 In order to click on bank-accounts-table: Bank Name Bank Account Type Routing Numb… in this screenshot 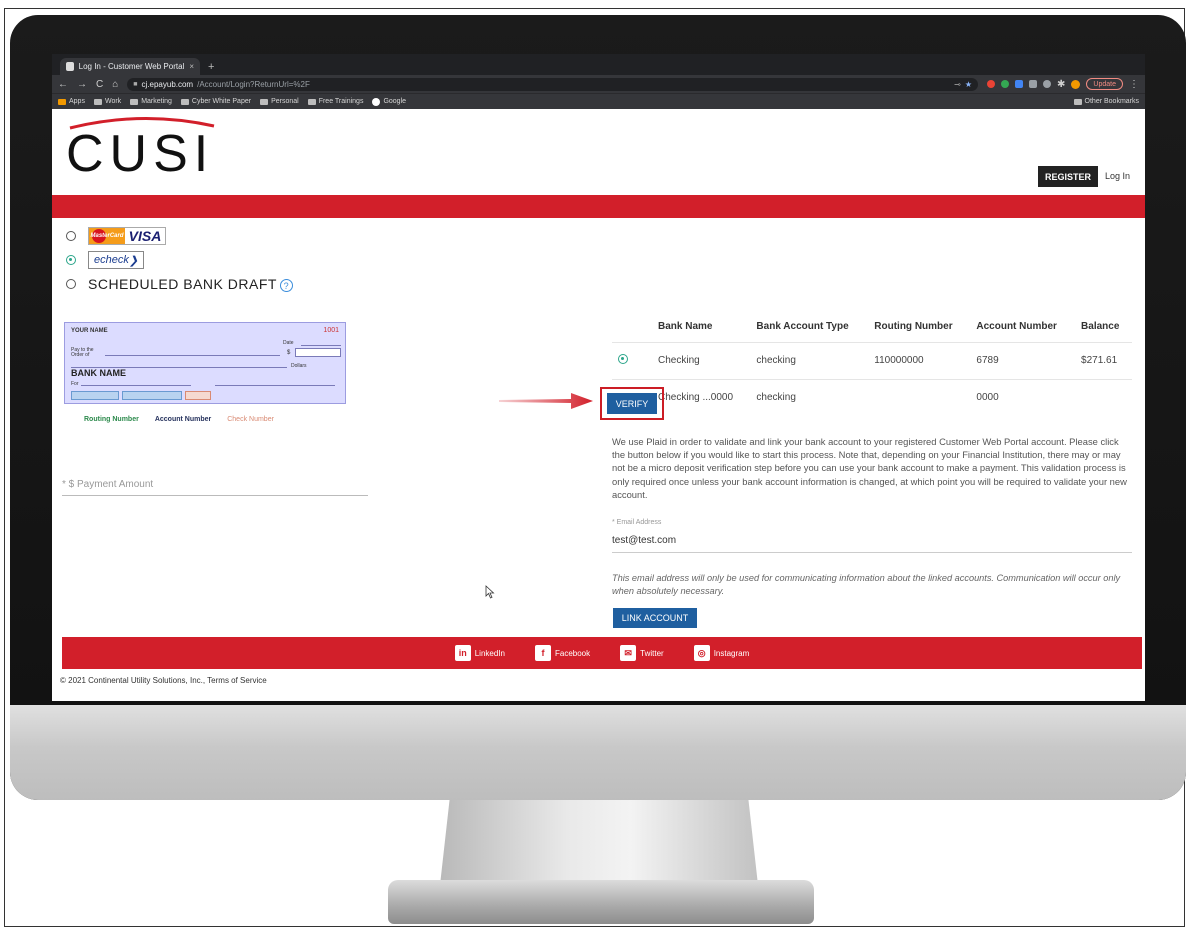, I will do `click(872, 364)`.